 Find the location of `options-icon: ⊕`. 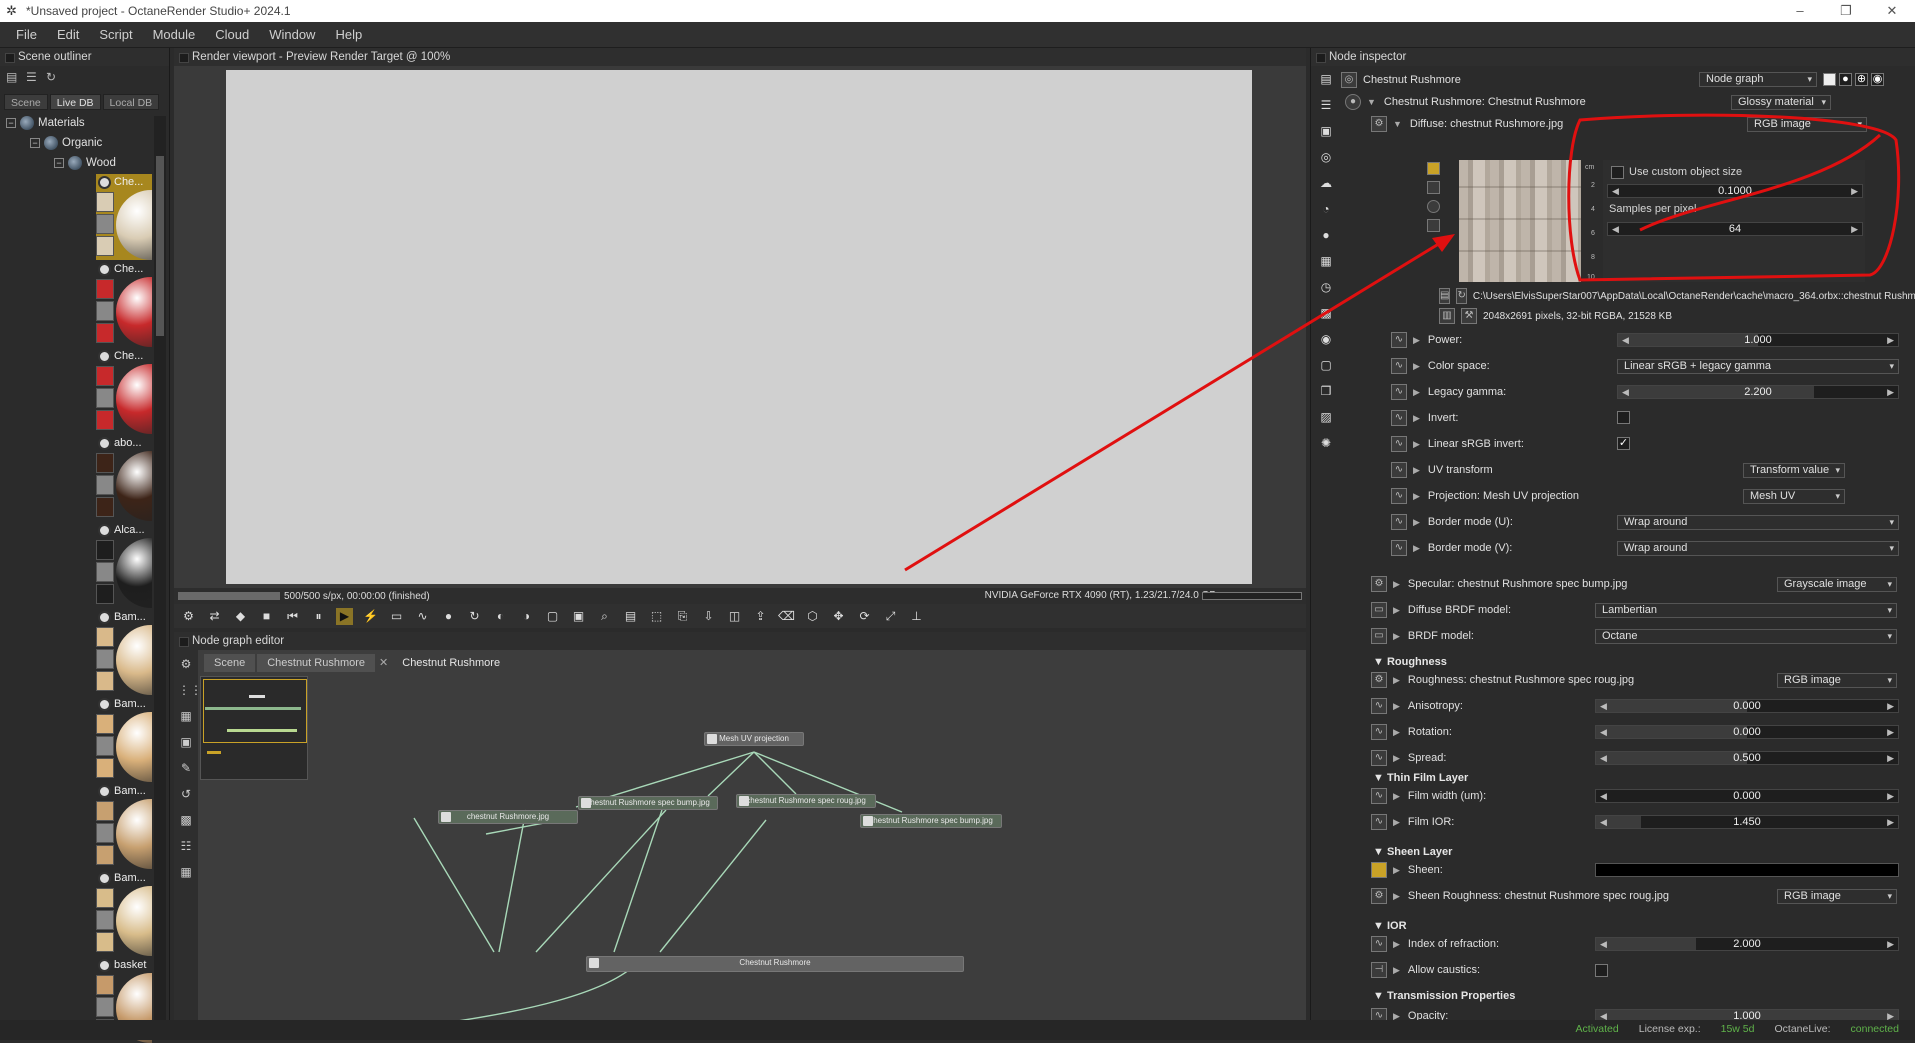

options-icon: ⊕ is located at coordinates (1861, 79).